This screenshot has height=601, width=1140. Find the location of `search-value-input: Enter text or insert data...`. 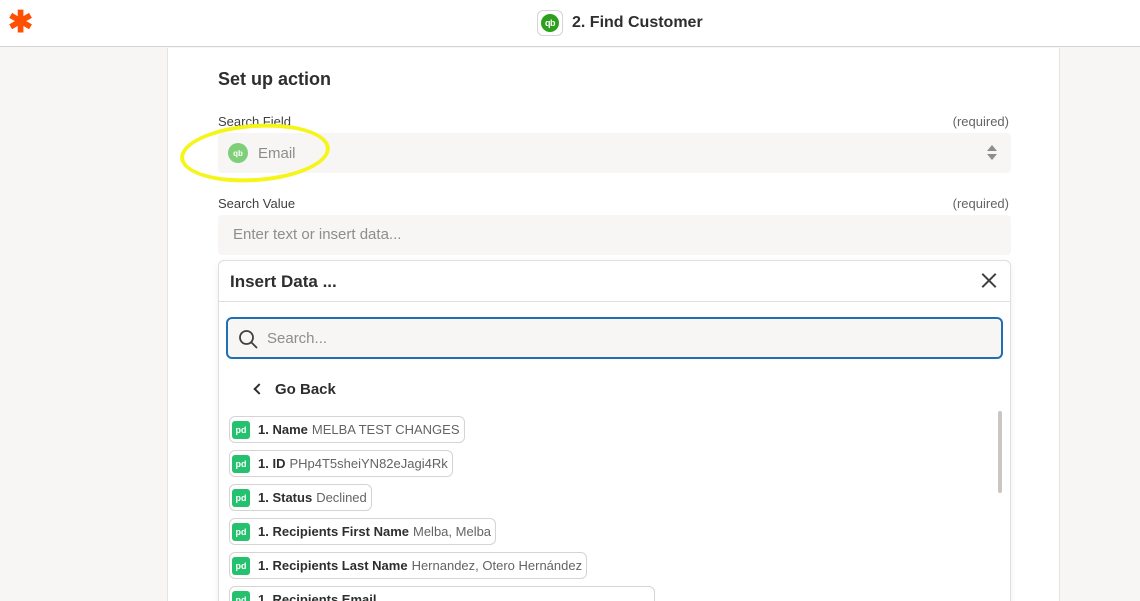

search-value-input: Enter text or insert data... is located at coordinates (614, 235).